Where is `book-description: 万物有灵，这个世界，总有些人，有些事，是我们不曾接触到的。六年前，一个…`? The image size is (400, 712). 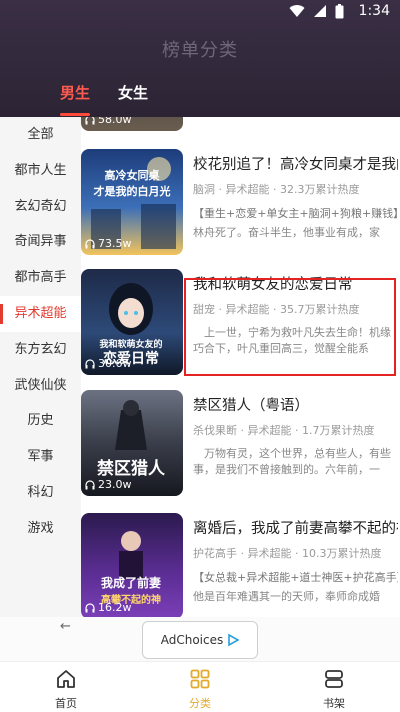
book-description: 万物有灵，这个世界，总有些人，有些事，是我们不曾接触到的。六年前，一个… is located at coordinates (292, 461).